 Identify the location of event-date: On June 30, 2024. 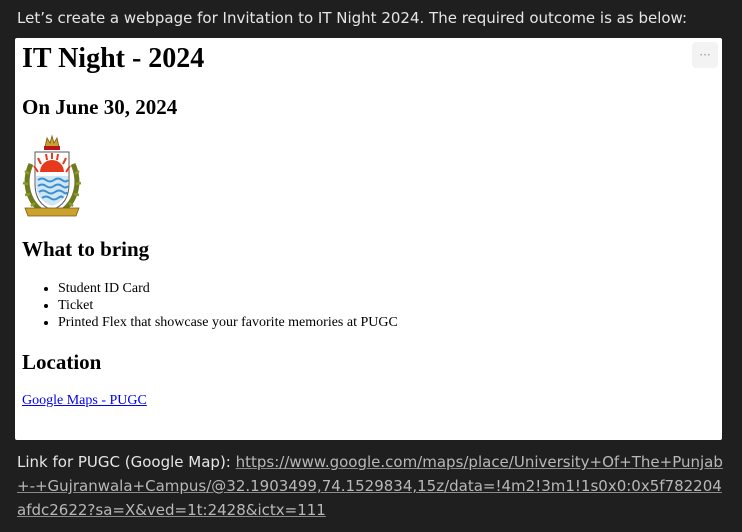
(100, 107).